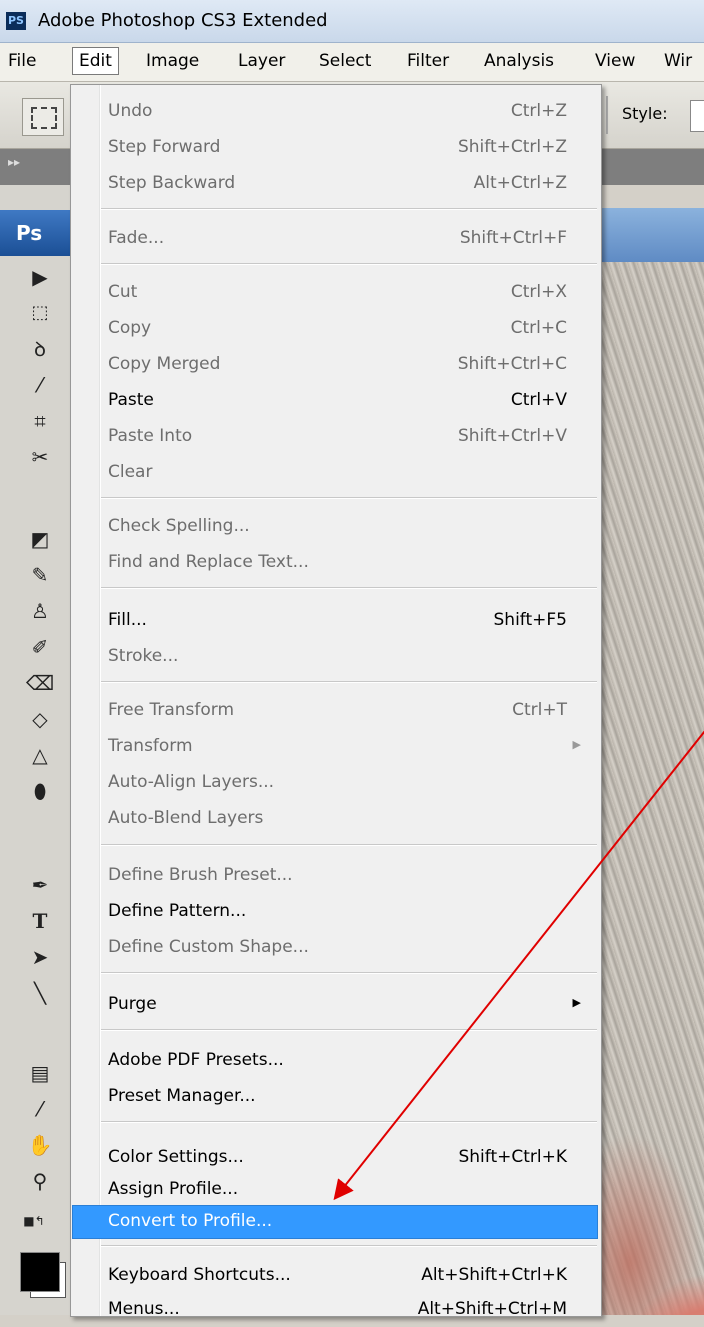  I want to click on menu-item-shortcut: Shift+F5, so click(530, 620).